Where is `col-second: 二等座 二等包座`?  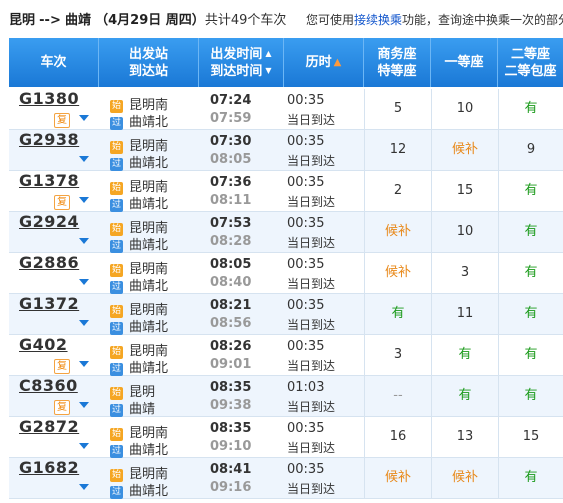
col-second: 二等座 二等包座 is located at coordinates (530, 62).